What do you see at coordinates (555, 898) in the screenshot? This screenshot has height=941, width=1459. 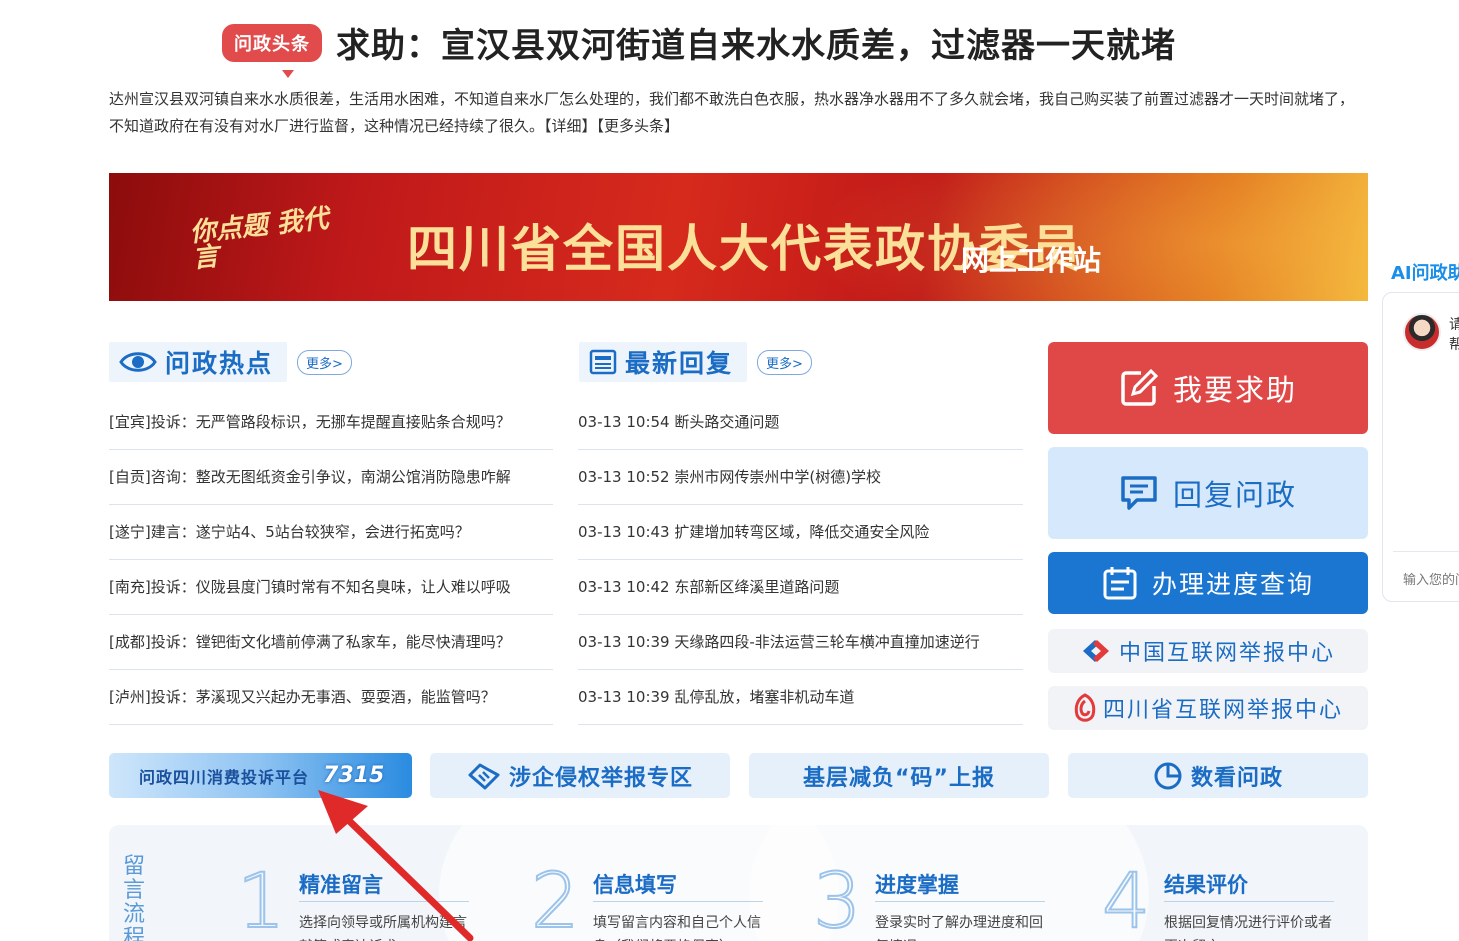 I see `step-number: 2` at bounding box center [555, 898].